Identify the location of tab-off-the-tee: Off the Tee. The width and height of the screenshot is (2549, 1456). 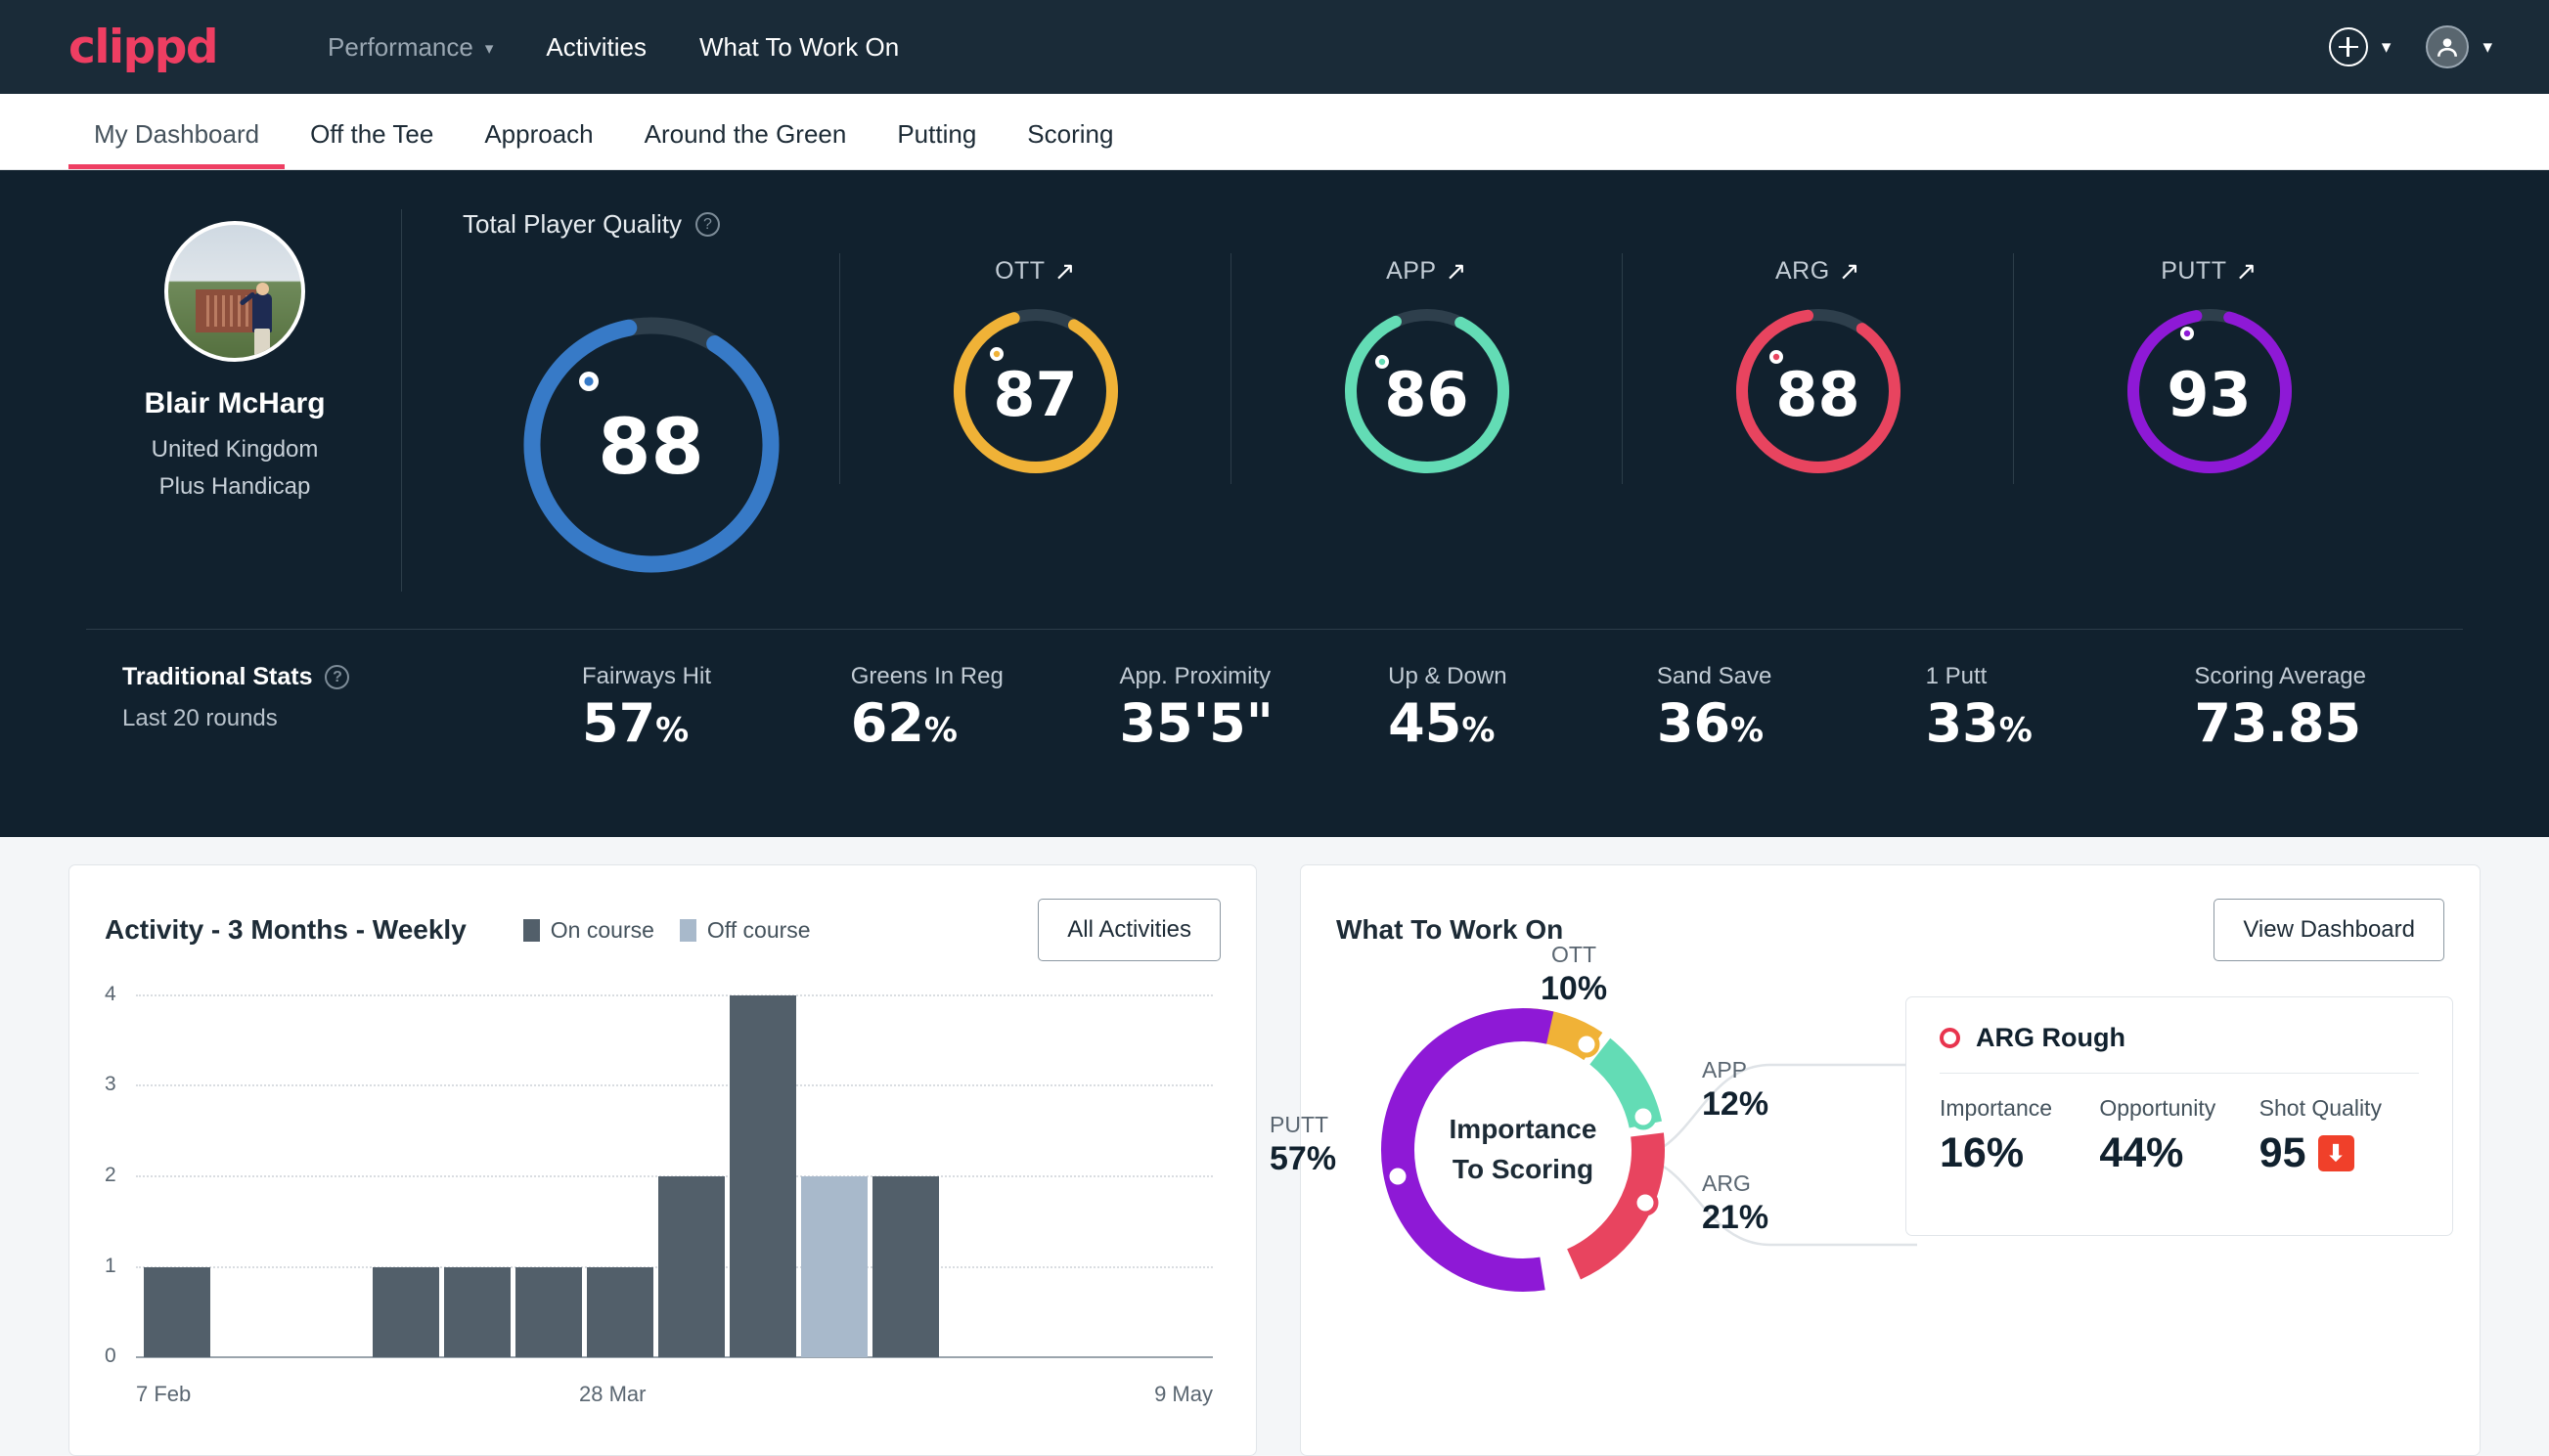
(372, 144).